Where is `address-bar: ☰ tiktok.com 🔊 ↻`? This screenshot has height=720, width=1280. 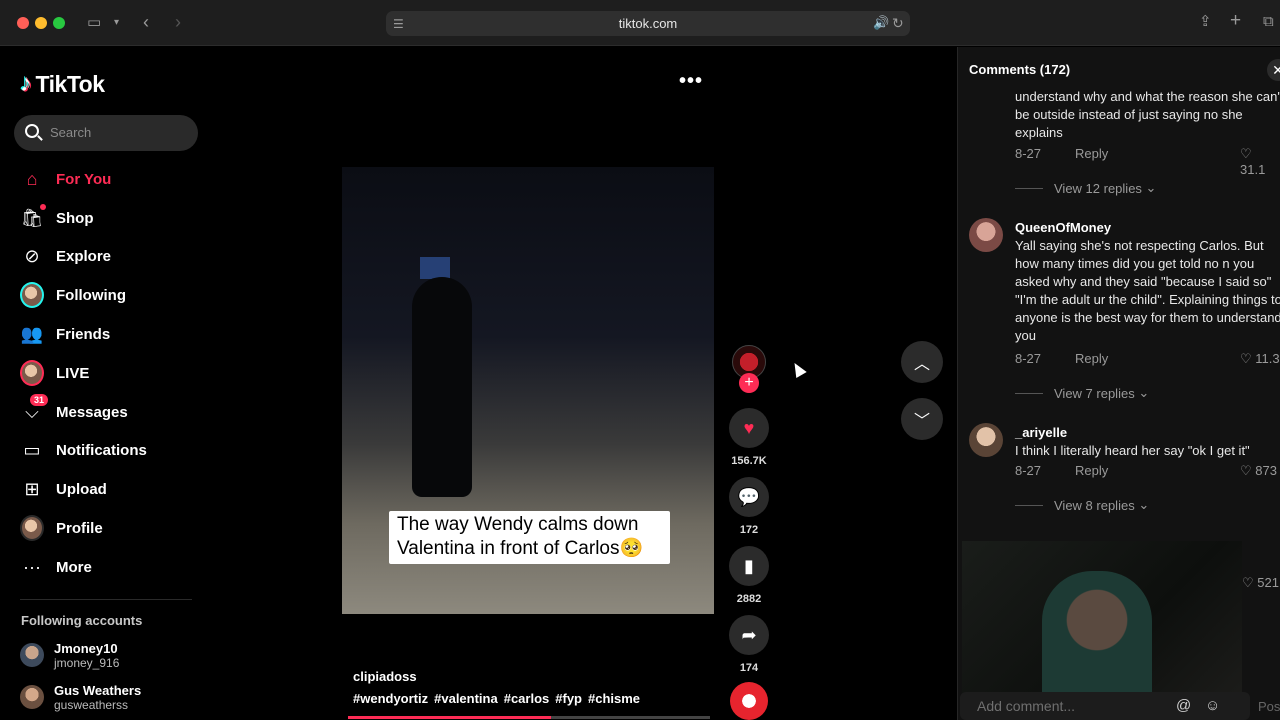
address-bar: ☰ tiktok.com 🔊 ↻ is located at coordinates (648, 23).